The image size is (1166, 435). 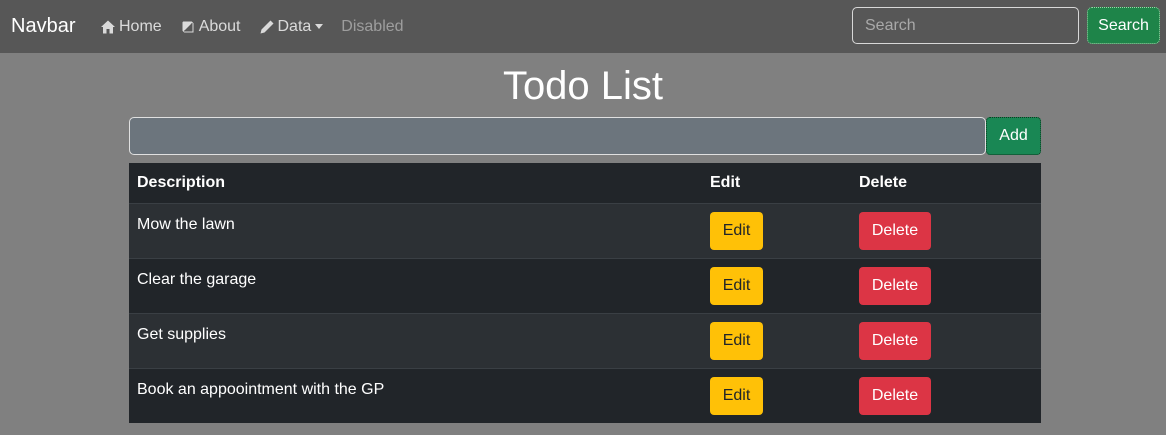 I want to click on navbar-brand: Navbar, so click(x=43, y=26).